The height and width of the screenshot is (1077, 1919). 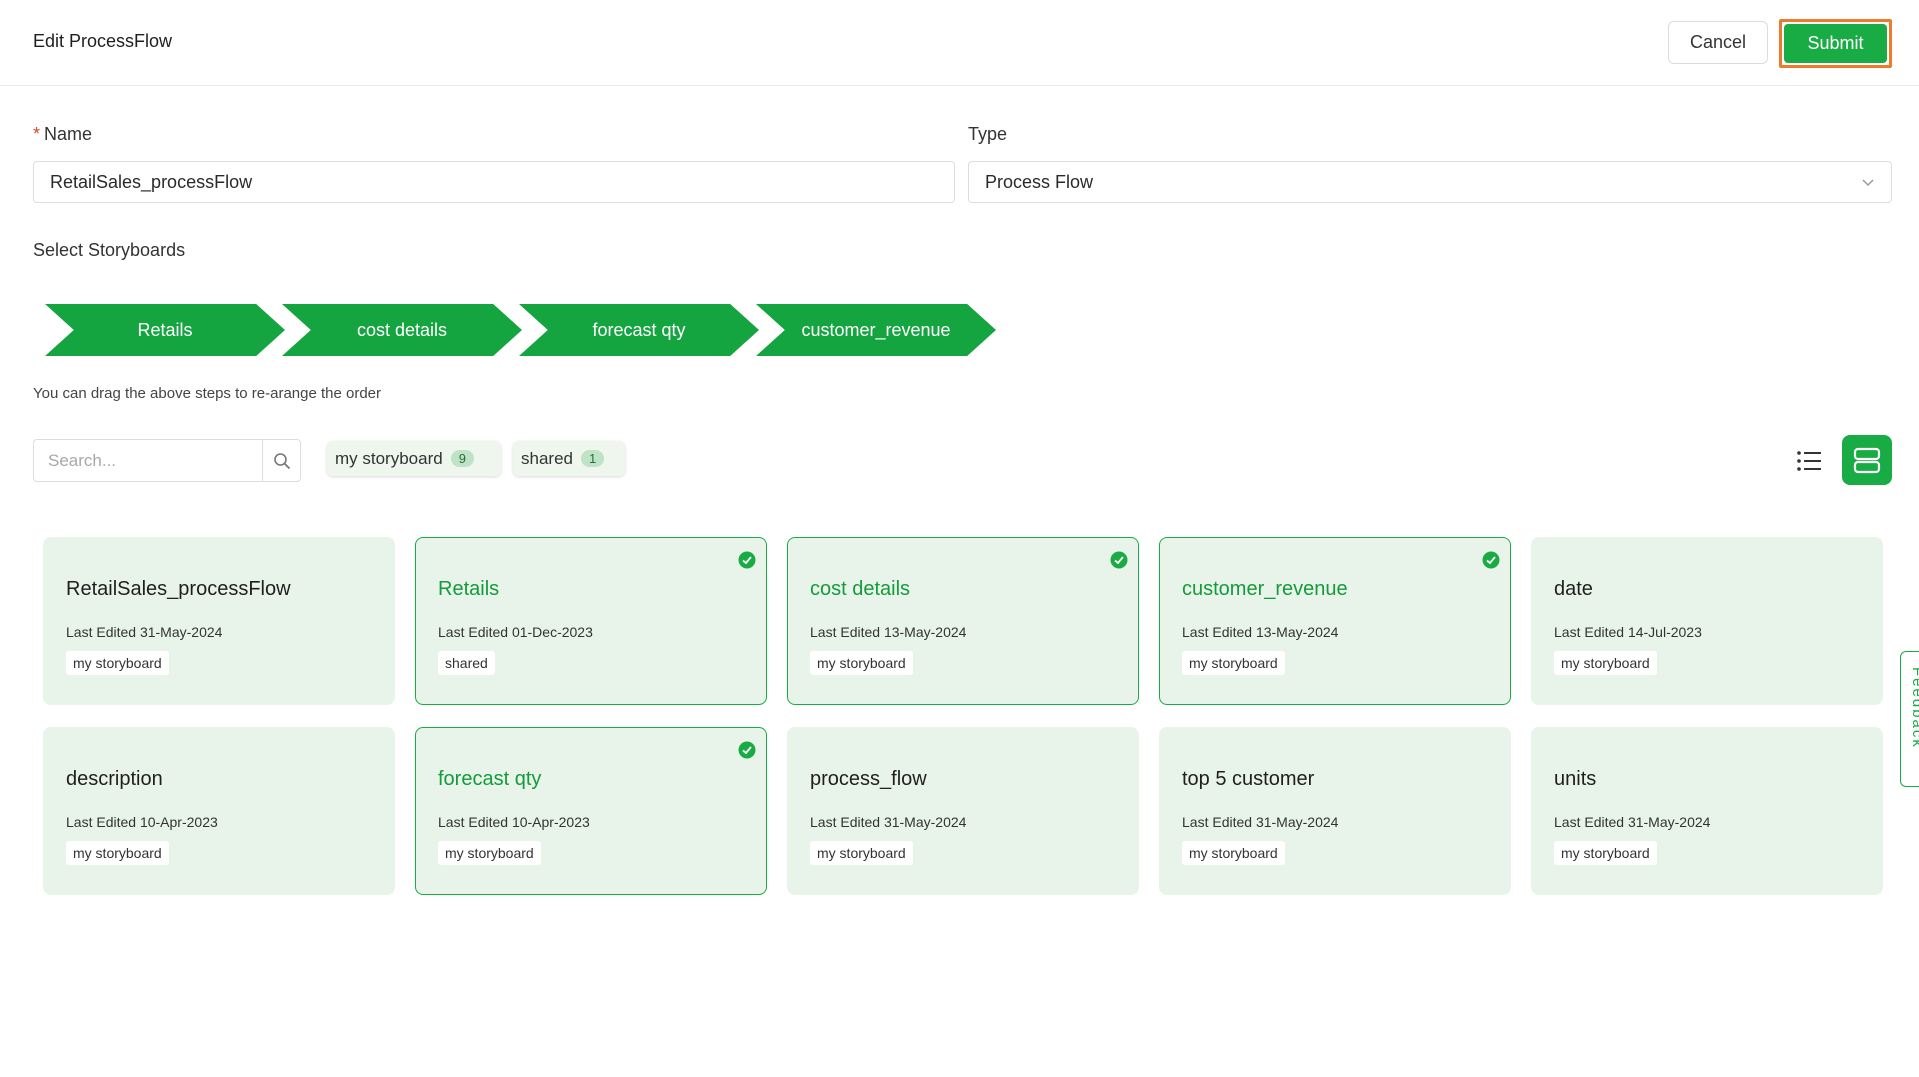 I want to click on page-title: Edit ProcessFlow, so click(x=103, y=41).